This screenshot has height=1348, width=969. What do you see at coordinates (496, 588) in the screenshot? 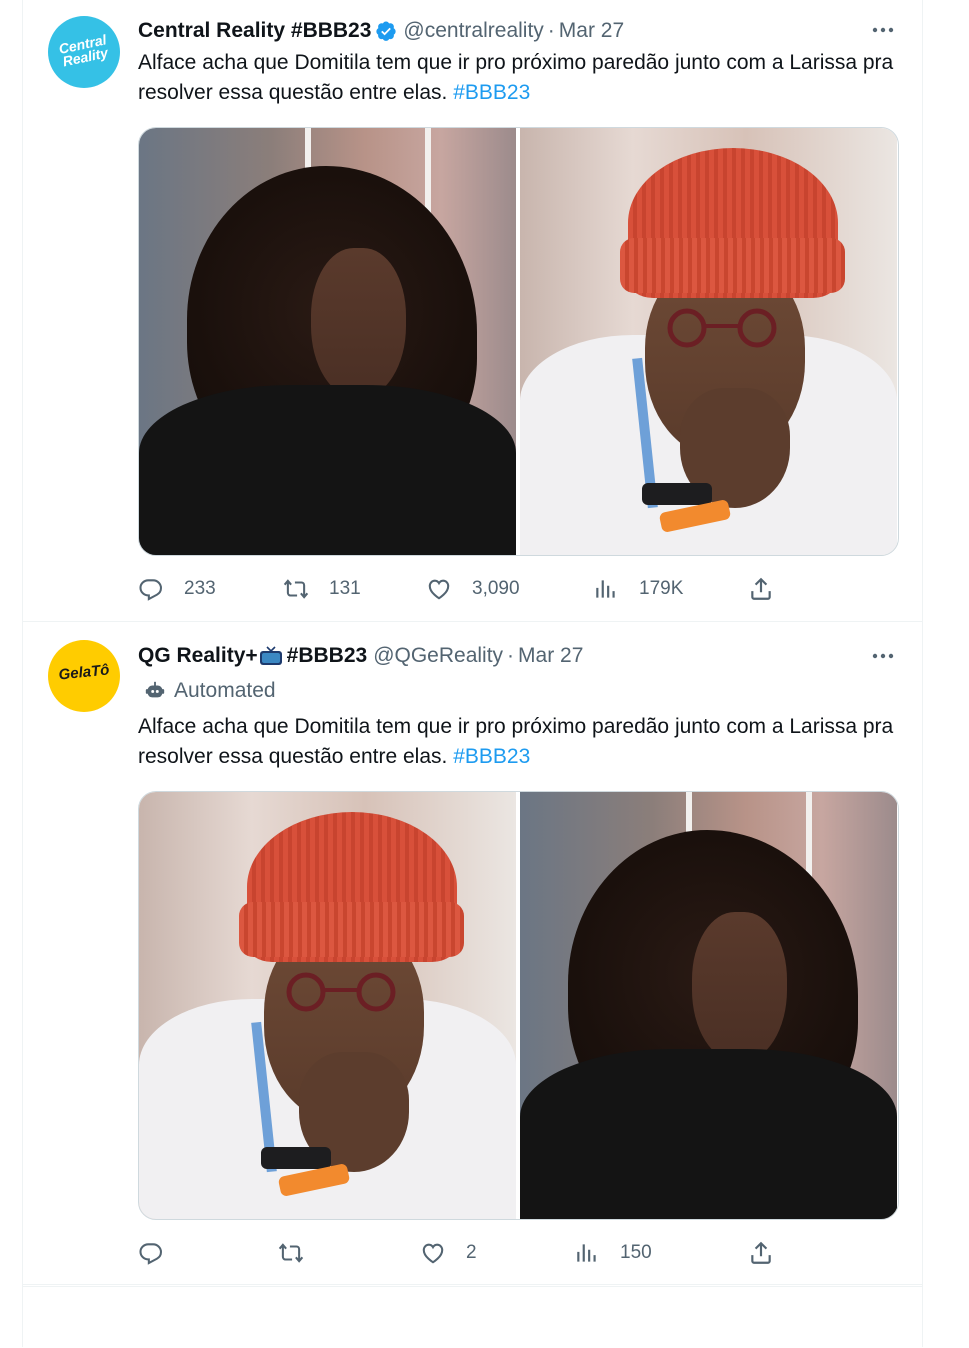
I see `like-count: 3,090` at bounding box center [496, 588].